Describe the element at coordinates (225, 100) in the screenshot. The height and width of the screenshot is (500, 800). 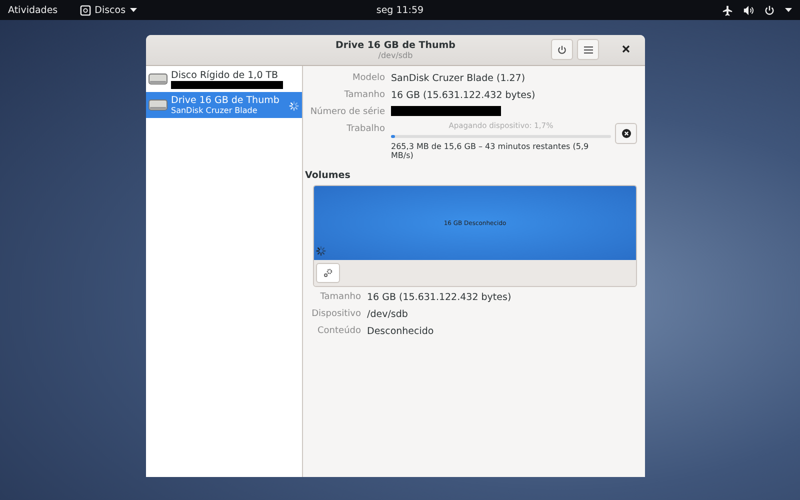
I see `drive-name: Drive 16 GB de Thumb` at that location.